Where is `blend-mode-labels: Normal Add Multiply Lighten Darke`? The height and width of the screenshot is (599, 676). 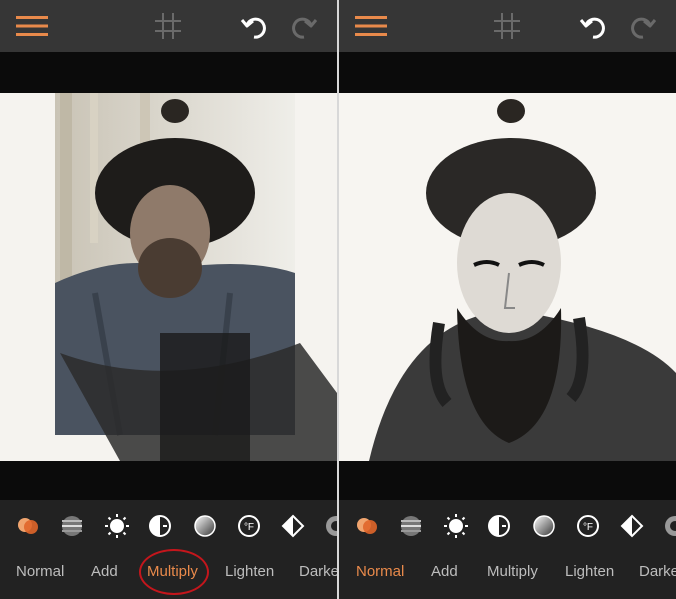 blend-mode-labels: Normal Add Multiply Lighten Darke is located at coordinates (507, 575).